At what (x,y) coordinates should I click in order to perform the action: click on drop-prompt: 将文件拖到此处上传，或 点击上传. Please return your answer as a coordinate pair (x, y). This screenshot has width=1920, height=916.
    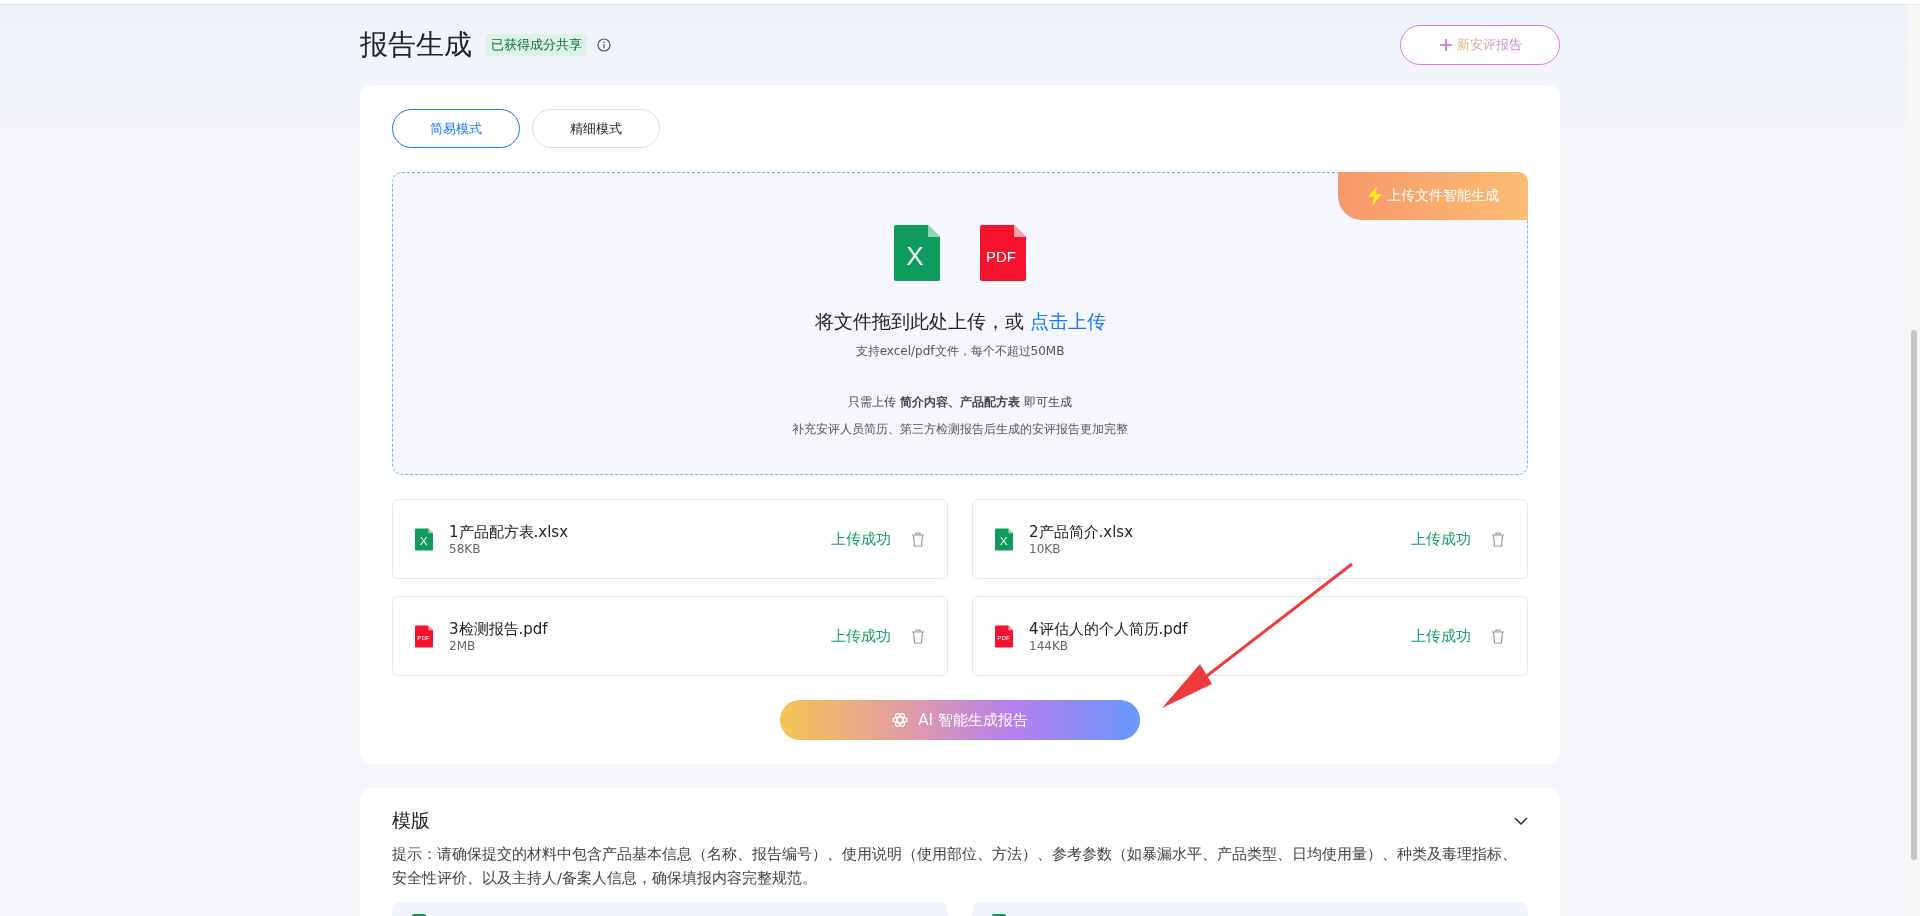
    Looking at the image, I should click on (960, 321).